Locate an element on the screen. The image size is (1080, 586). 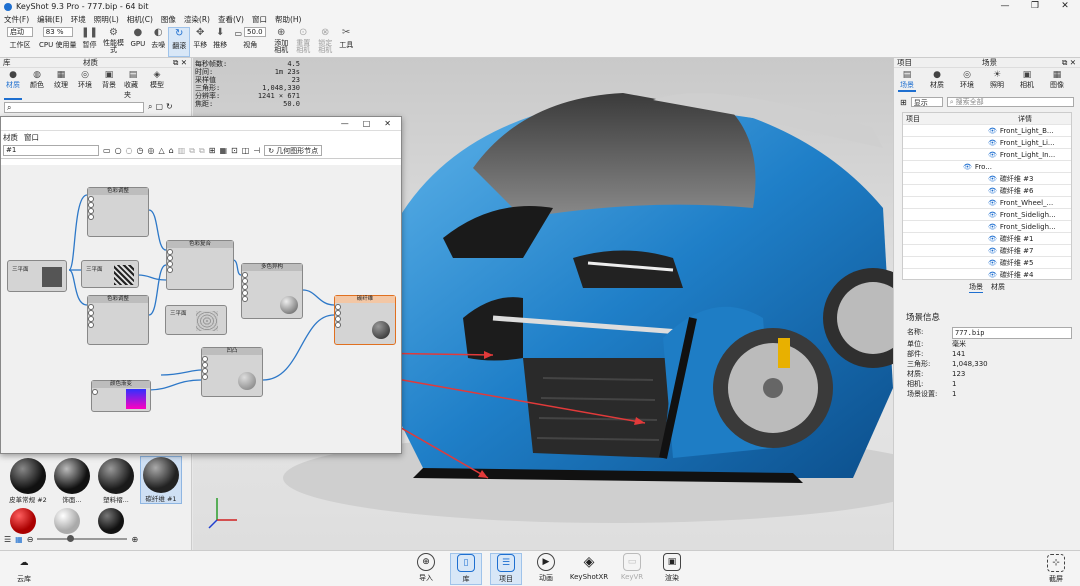
cloud-library-button: ☁ 云库 is located at coordinates (24, 569).